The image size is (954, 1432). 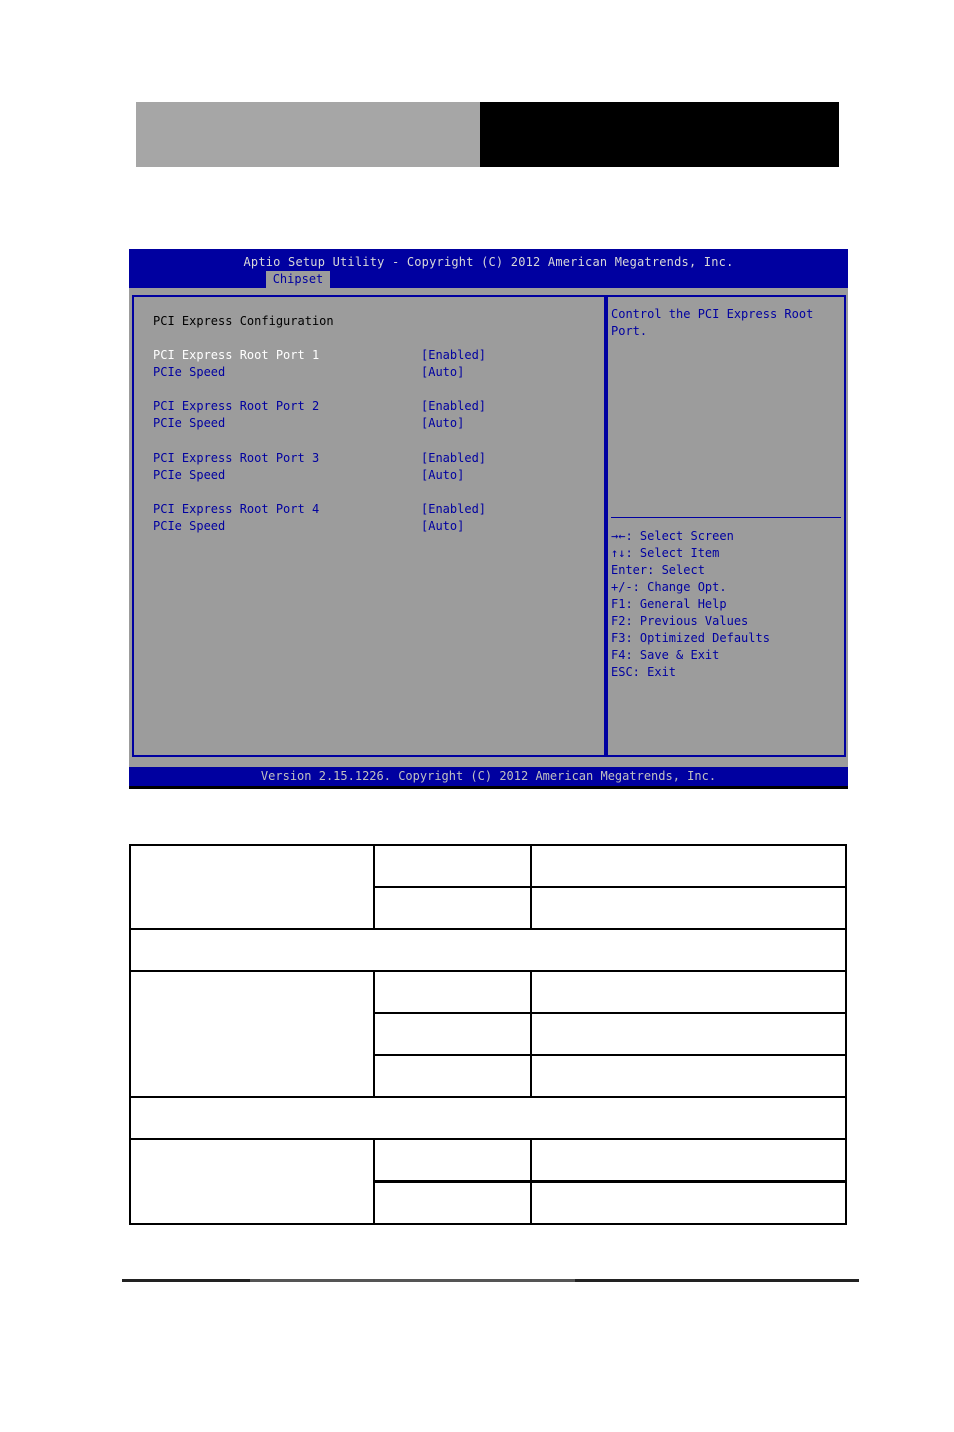 What do you see at coordinates (644, 672) in the screenshot?
I see `key-help-esc: ESC: Exit` at bounding box center [644, 672].